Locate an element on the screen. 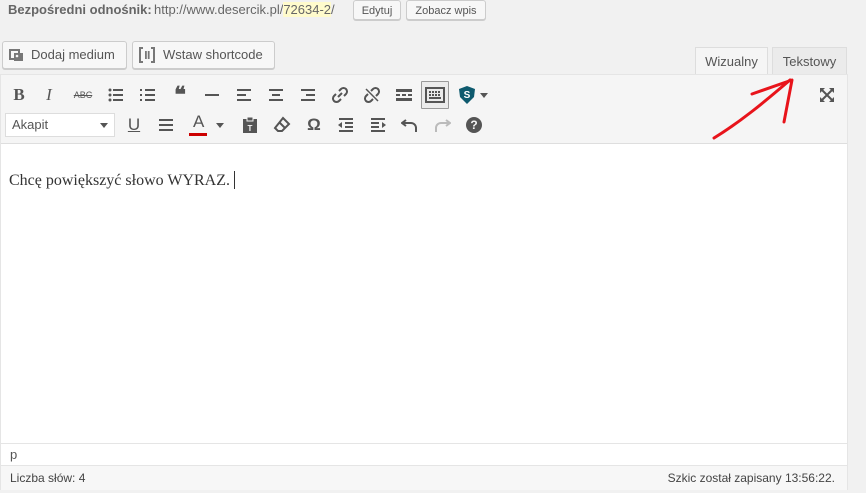 The width and height of the screenshot is (866, 493). numbered-list-icon is located at coordinates (148, 95).